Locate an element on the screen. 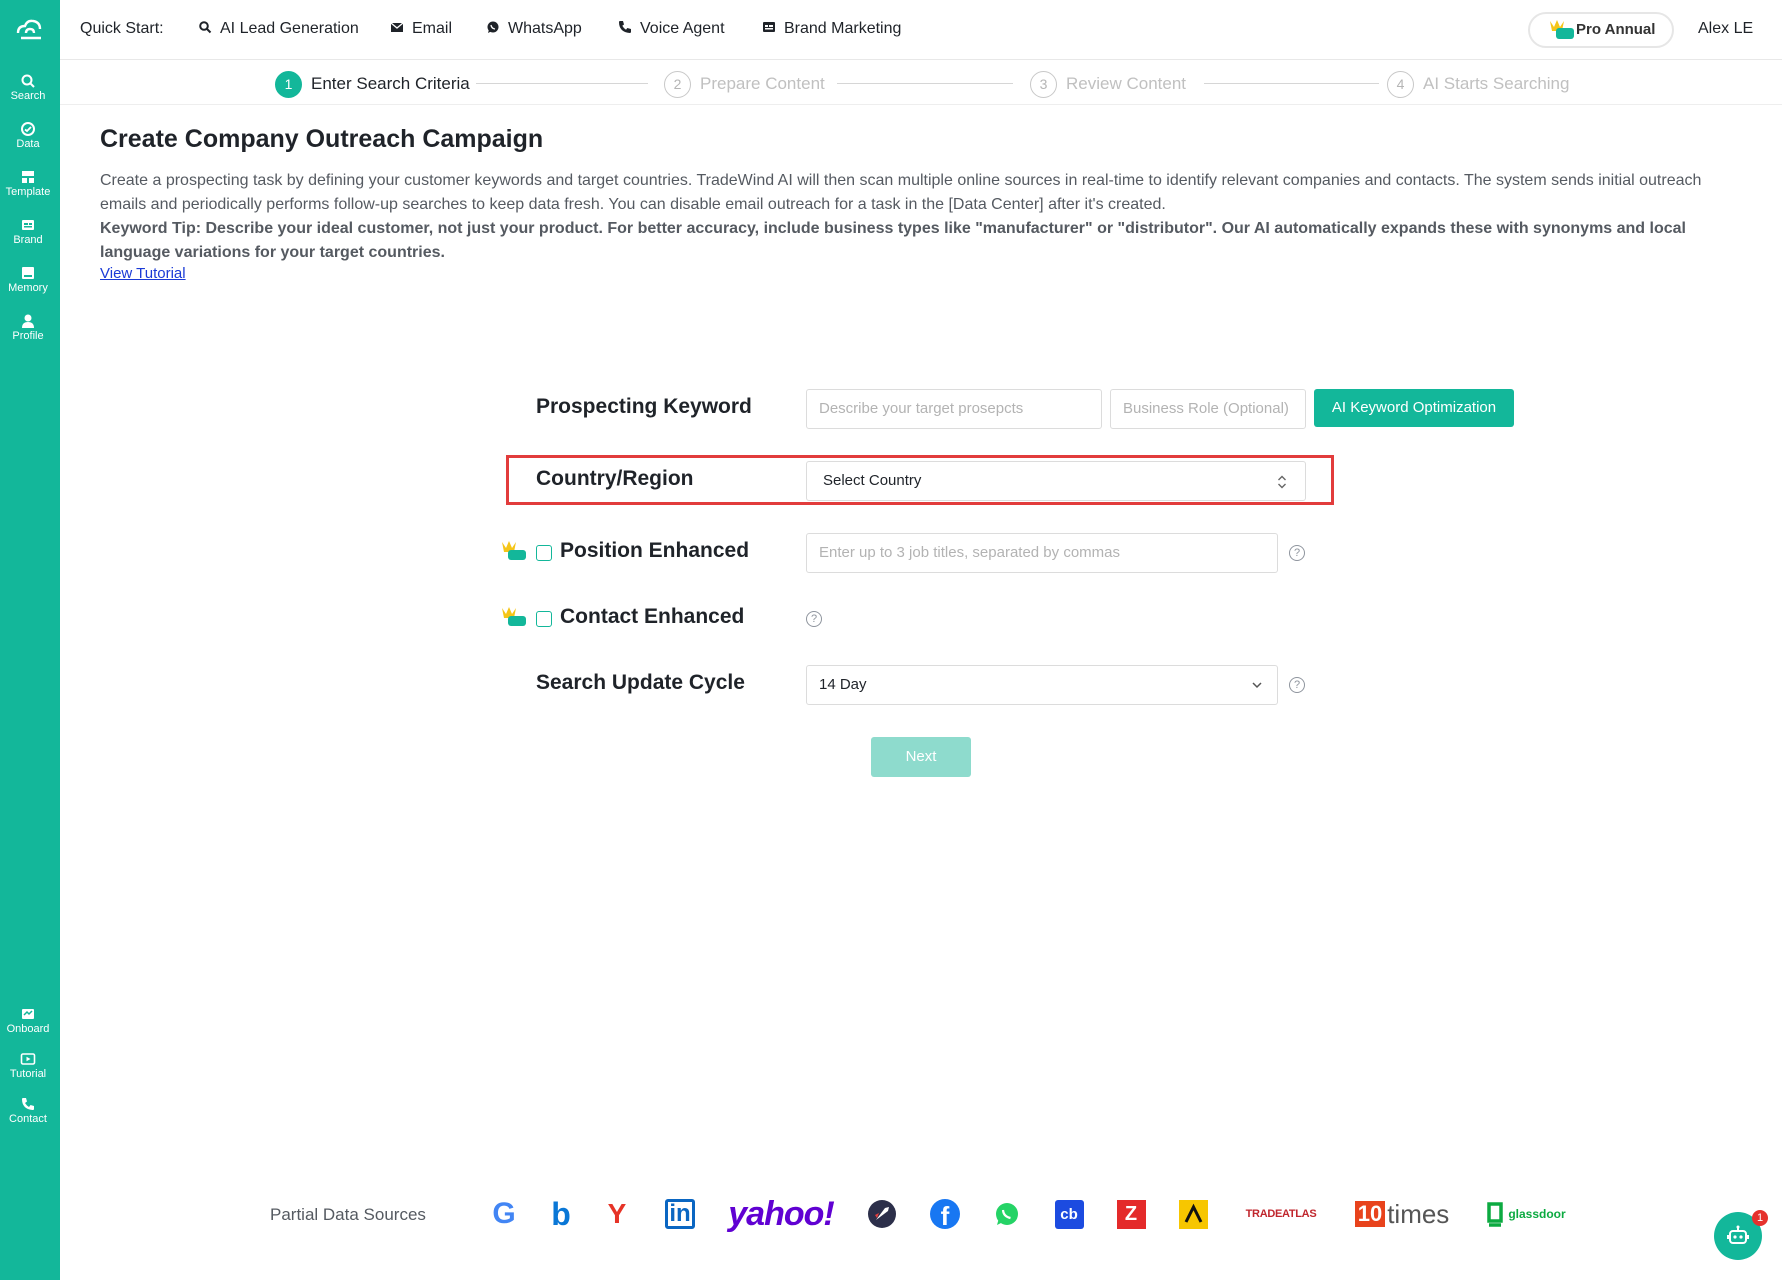 The image size is (1782, 1280). quick-start-label-text: WhatsApp is located at coordinates (545, 28).